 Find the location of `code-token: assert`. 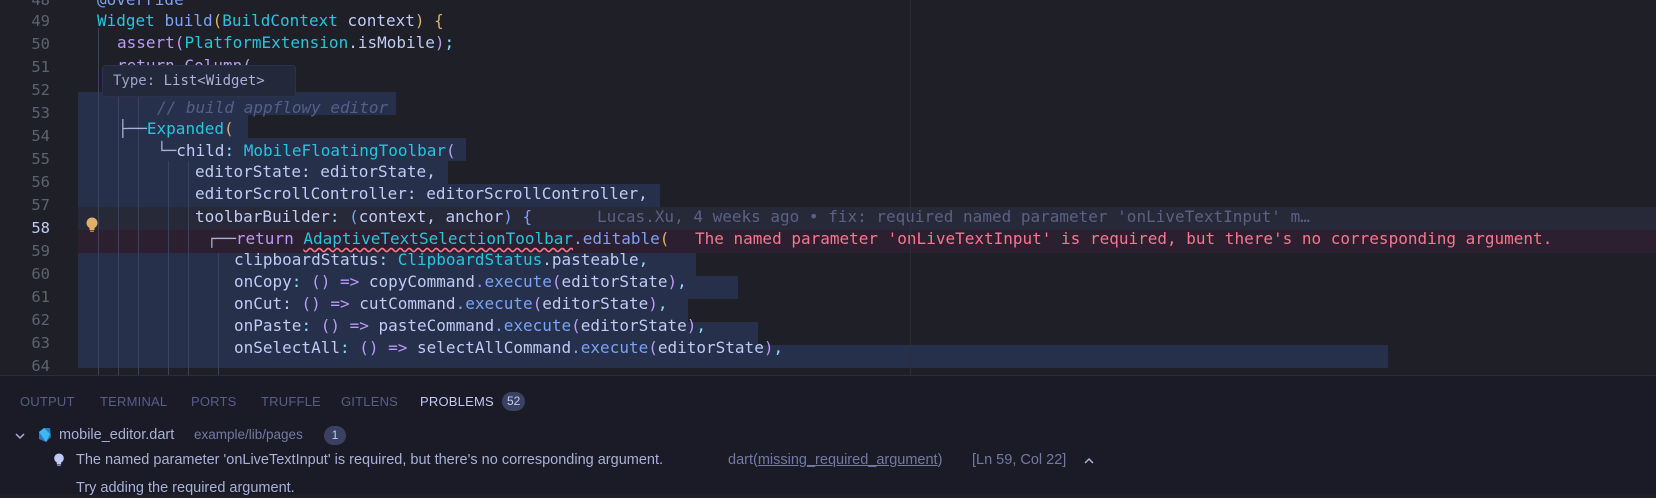

code-token: assert is located at coordinates (146, 42).